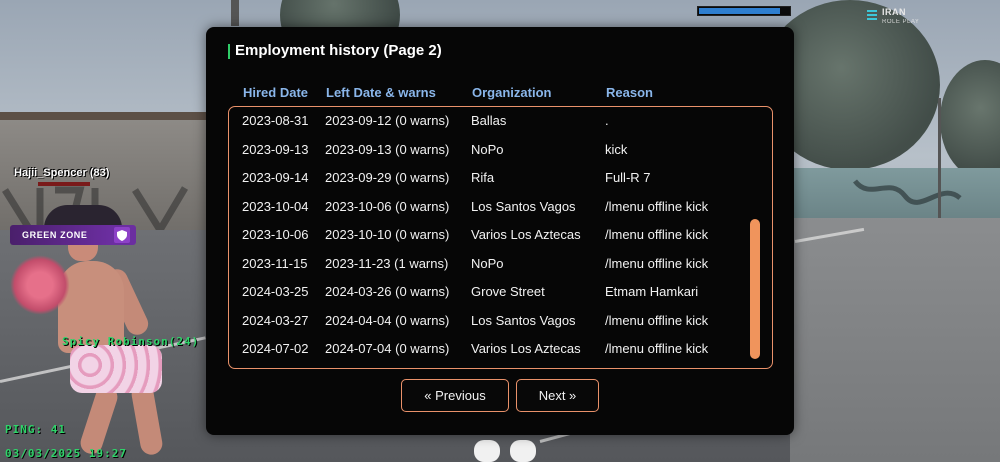 This screenshot has width=1000, height=462. What do you see at coordinates (894, 12) in the screenshot?
I see `logo-text: IRAN` at bounding box center [894, 12].